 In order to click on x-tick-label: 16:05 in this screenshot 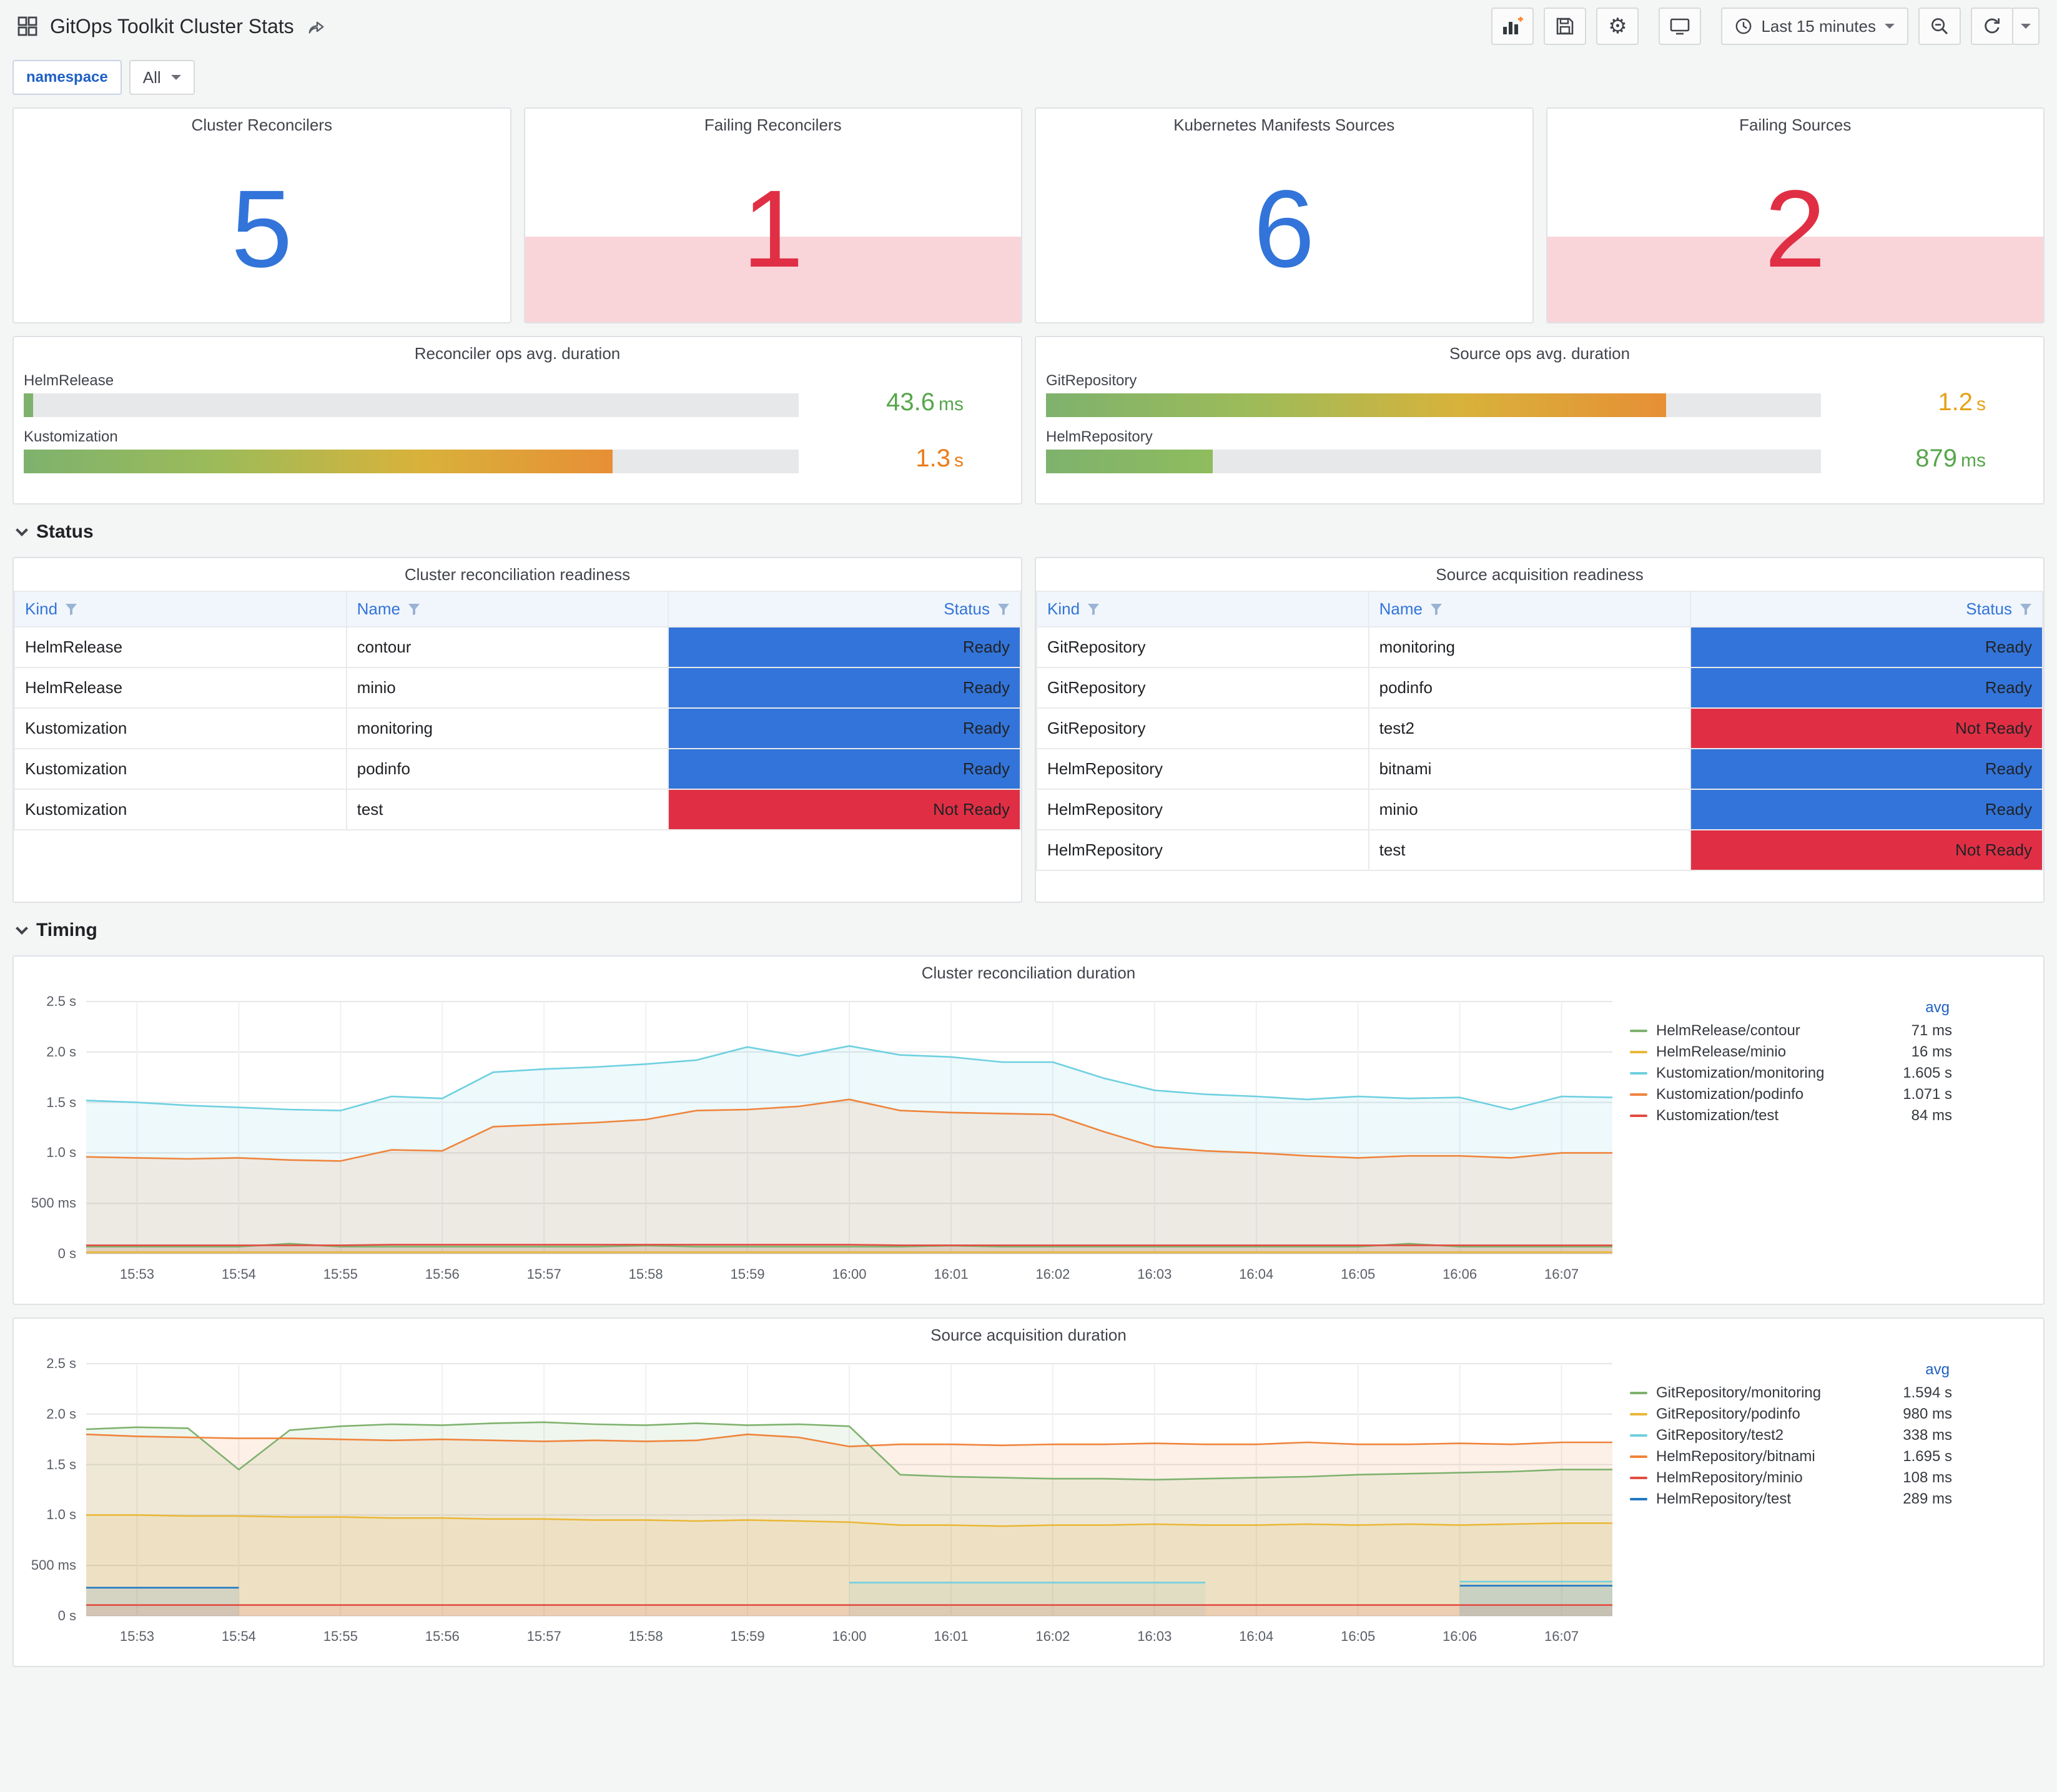, I will do `click(1359, 1636)`.